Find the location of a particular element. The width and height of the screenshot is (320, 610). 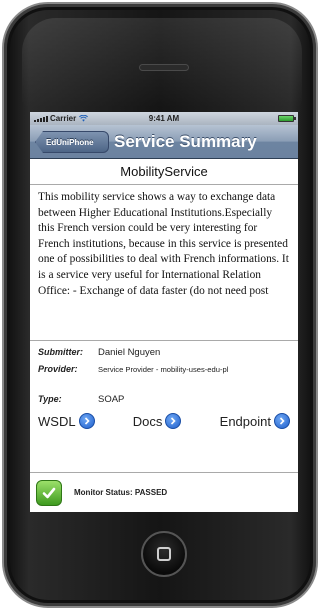

endpoint-label: Endpoint is located at coordinates (245, 421).